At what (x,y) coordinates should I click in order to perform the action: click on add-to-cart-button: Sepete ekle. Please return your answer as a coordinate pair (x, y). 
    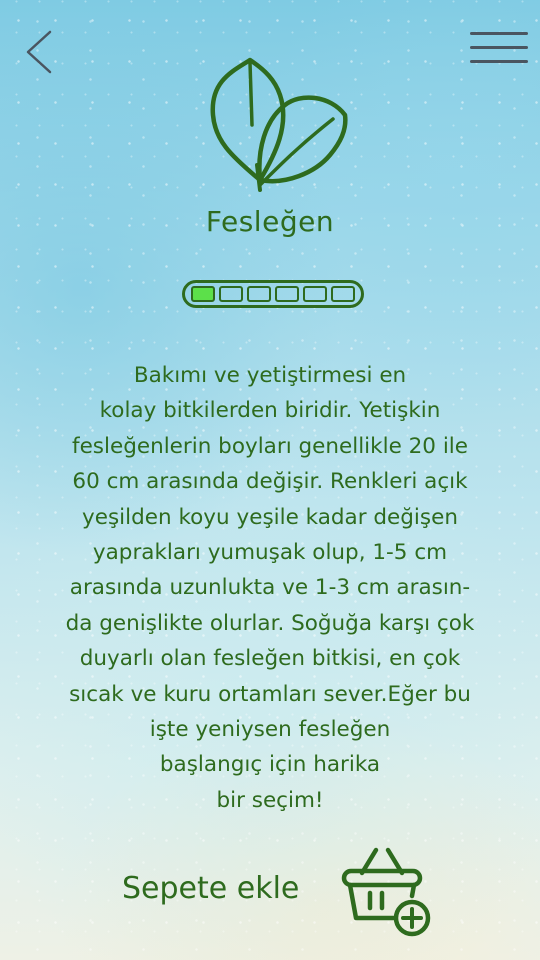
    Looking at the image, I should click on (275, 888).